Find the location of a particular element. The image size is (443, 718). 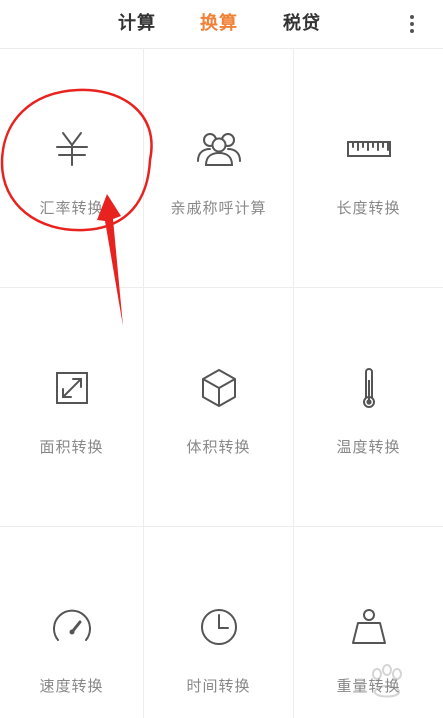

people-icon is located at coordinates (218, 149).